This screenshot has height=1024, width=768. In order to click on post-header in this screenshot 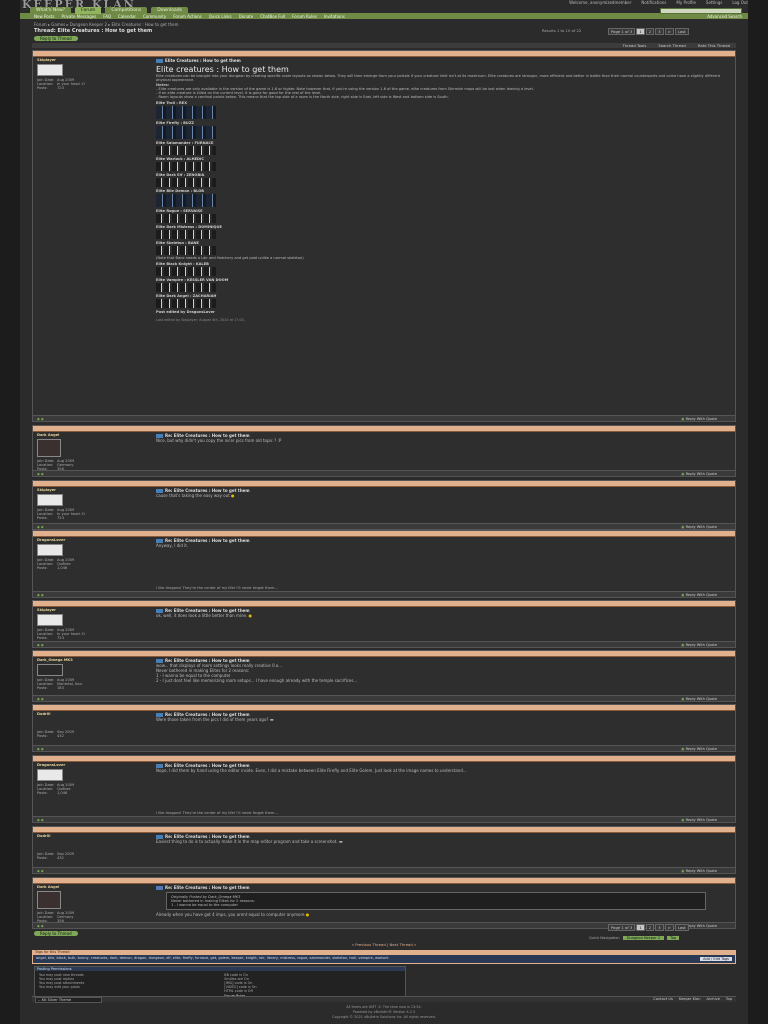, I will do `click(384, 654)`.